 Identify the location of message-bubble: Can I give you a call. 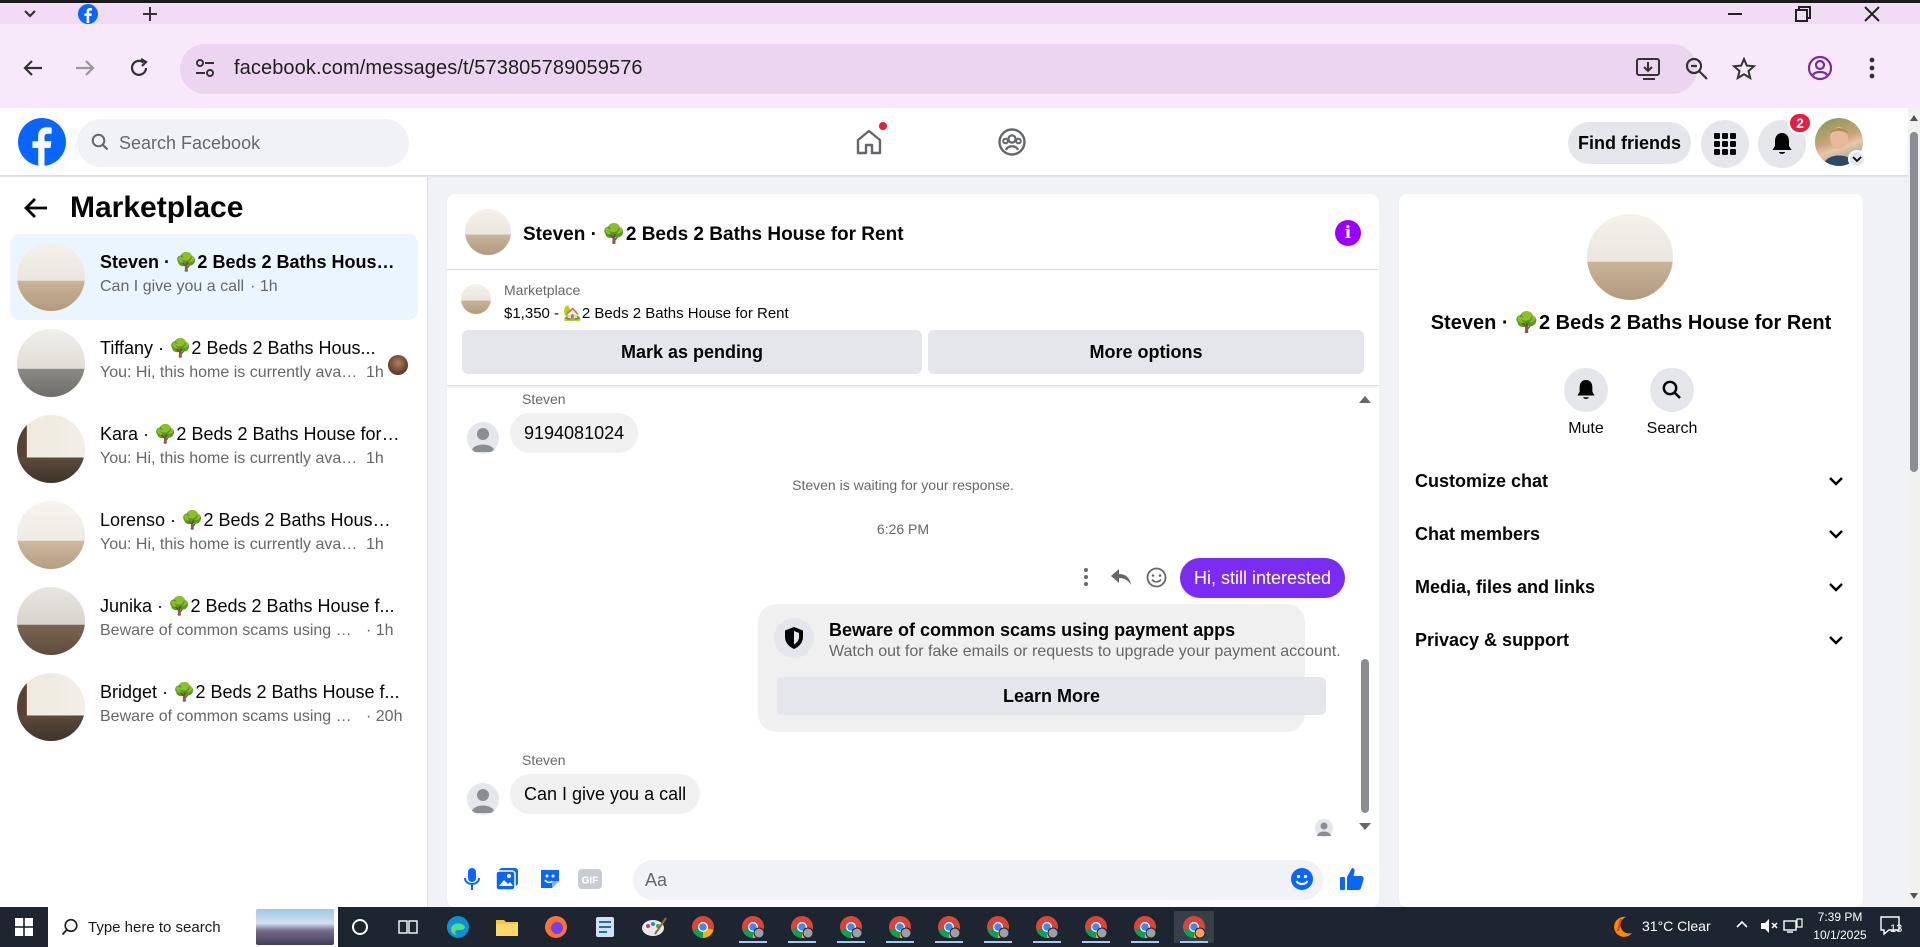
(605, 794).